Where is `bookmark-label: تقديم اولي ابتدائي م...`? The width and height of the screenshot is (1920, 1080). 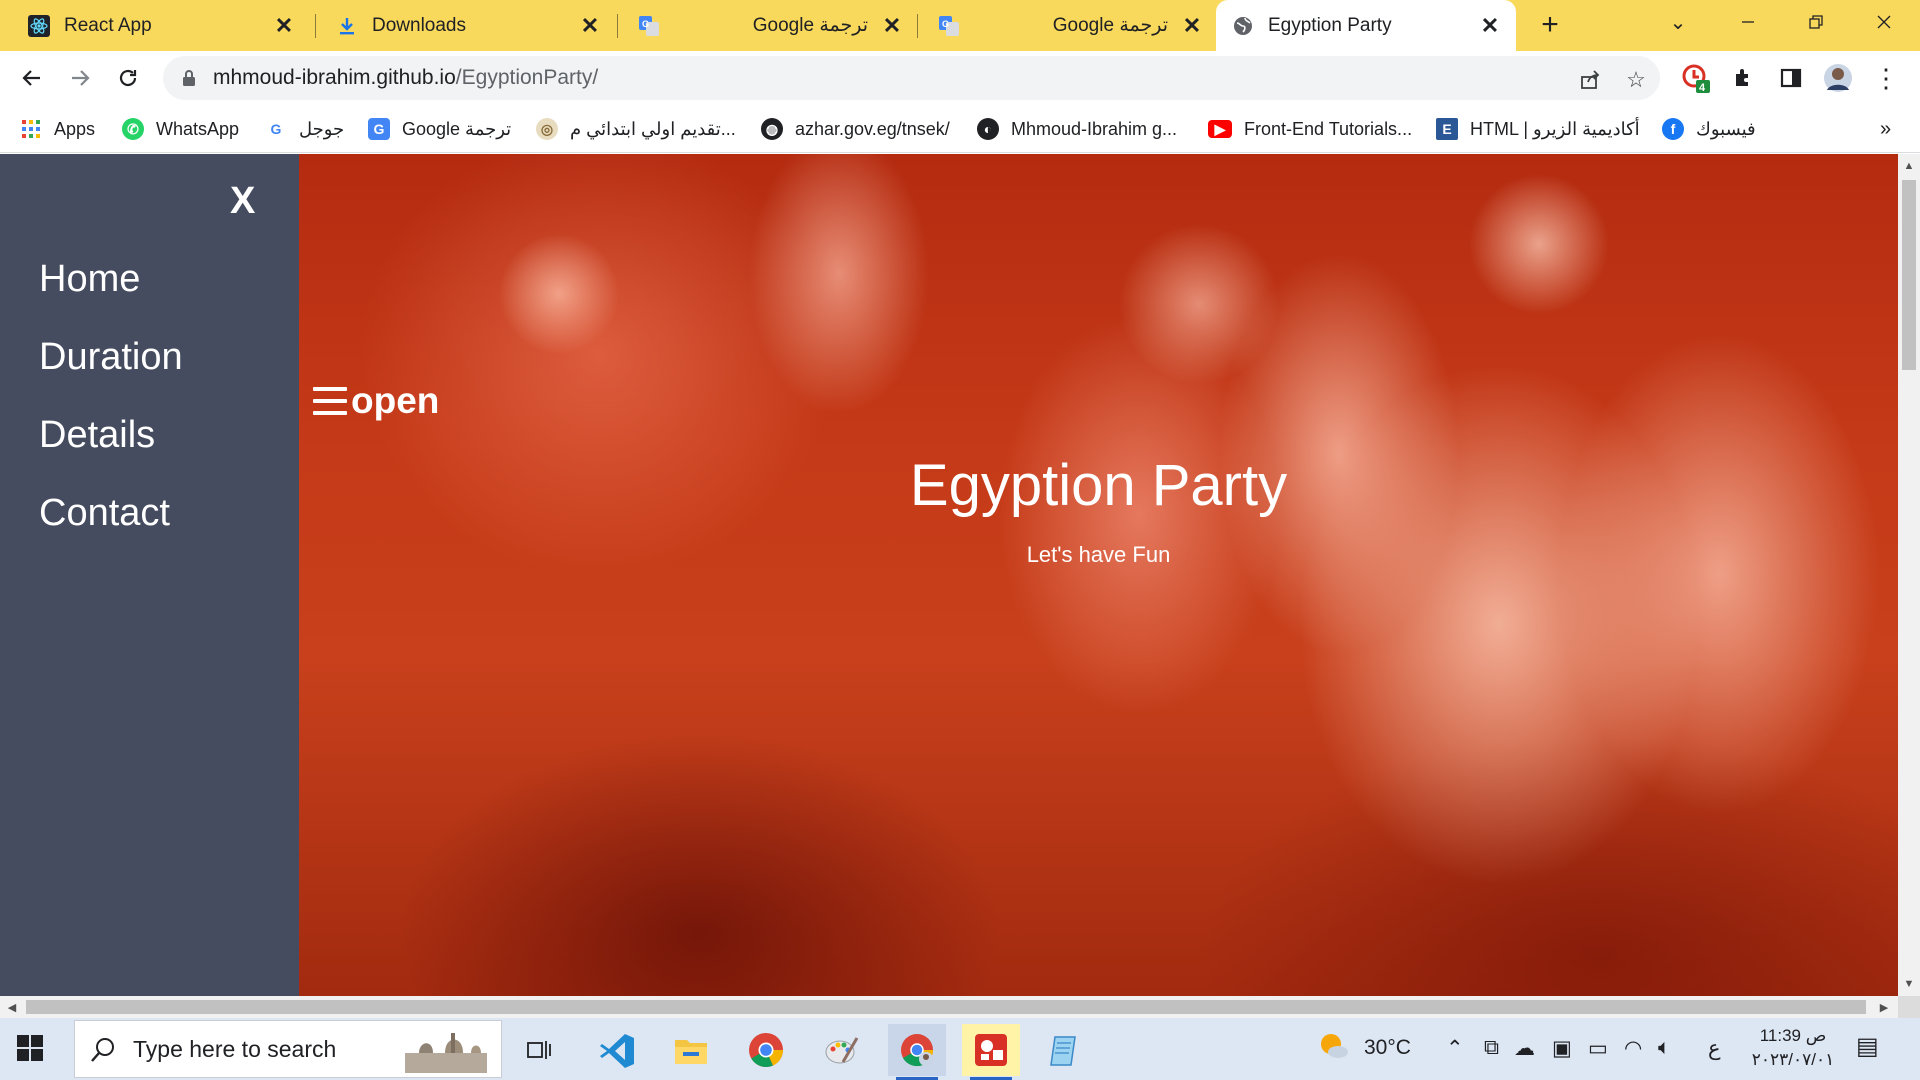 bookmark-label: تقديم اولي ابتدائي م... is located at coordinates (653, 128).